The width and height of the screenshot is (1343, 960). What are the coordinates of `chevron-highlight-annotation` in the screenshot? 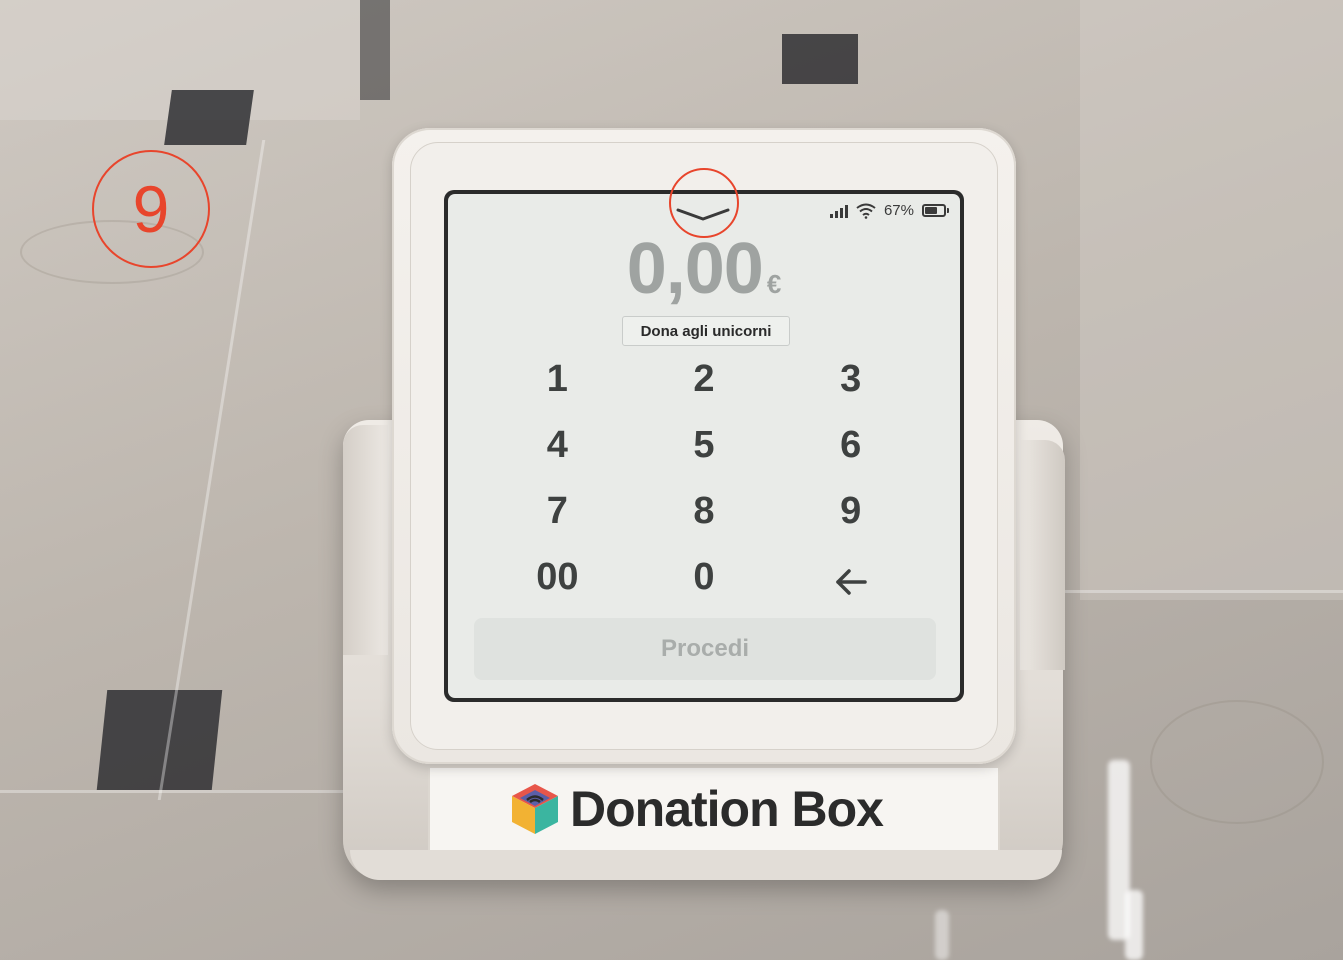 It's located at (704, 203).